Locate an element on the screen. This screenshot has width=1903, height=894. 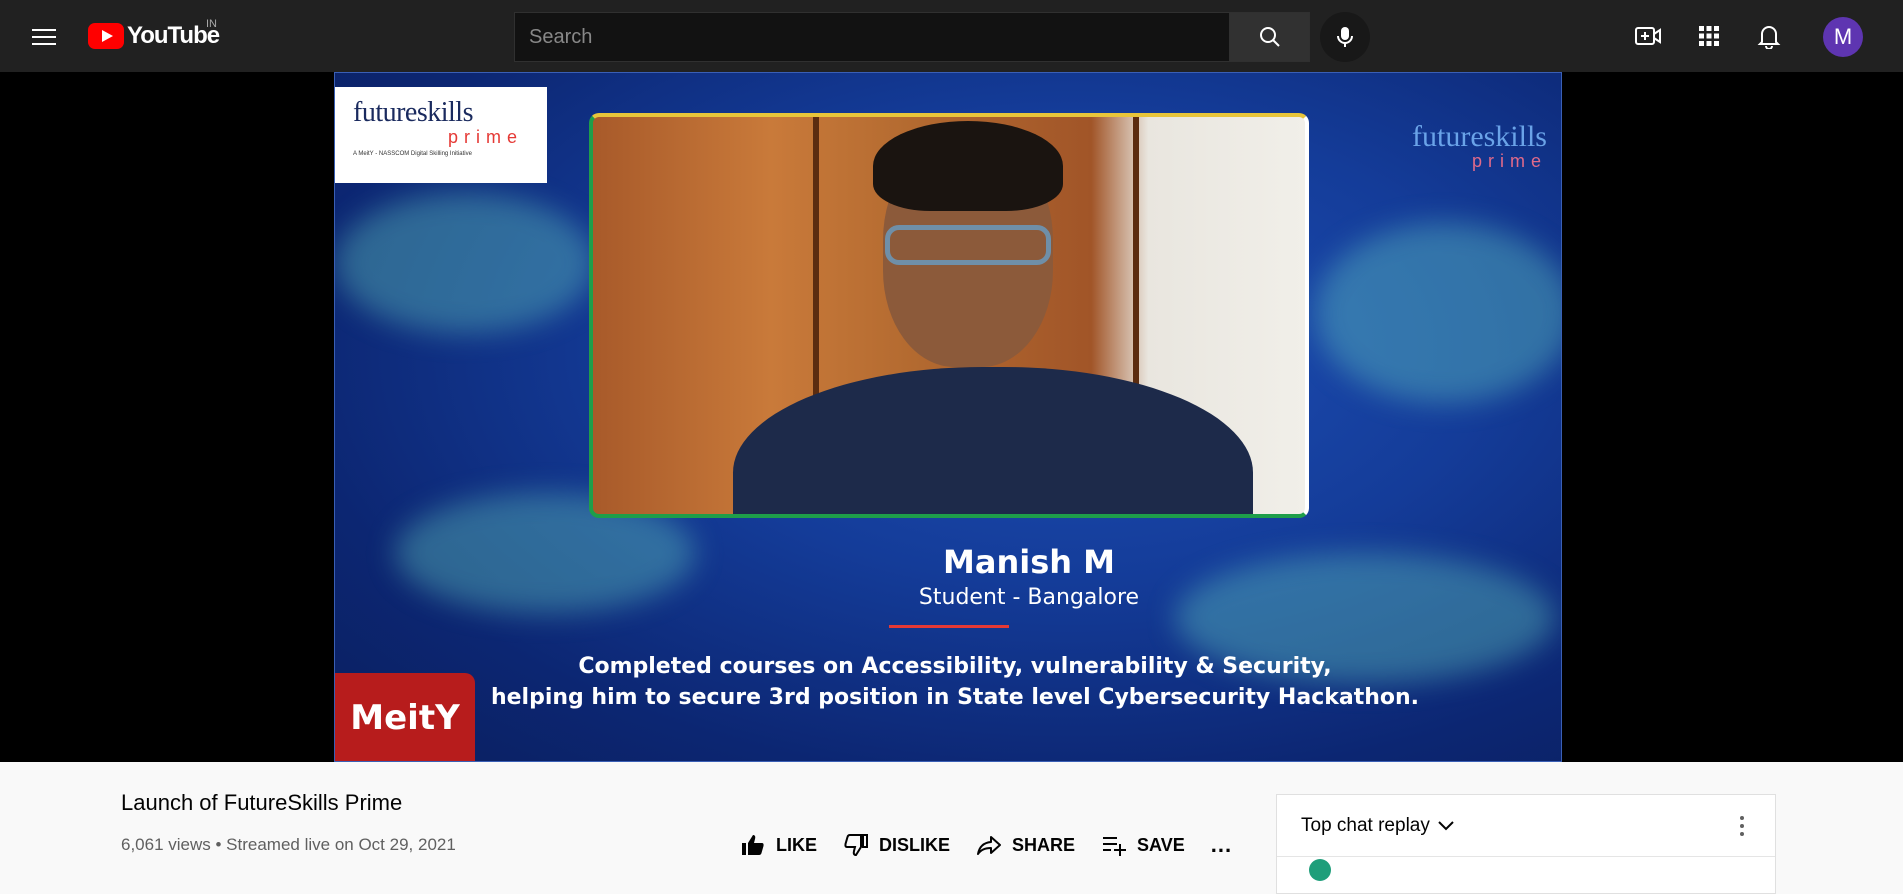
dislike-label: DISLIKE is located at coordinates (915, 844).